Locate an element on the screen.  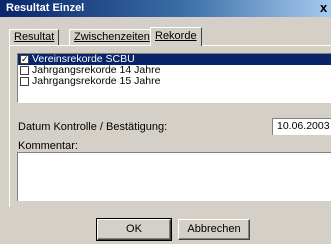
tab-resultat: Resultat is located at coordinates (34, 37).